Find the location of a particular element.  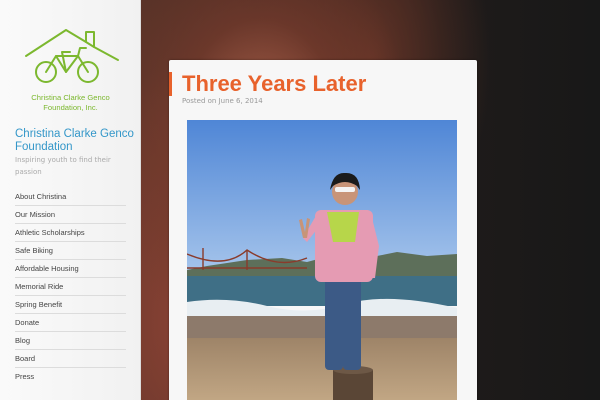

nav-item-donate: Donate is located at coordinates (70, 323).